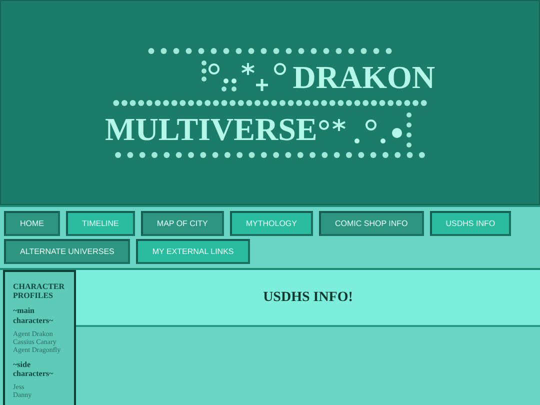 The image size is (540, 405). Describe the element at coordinates (371, 223) in the screenshot. I see `nav-button: COMIC SHOP INFO` at that location.